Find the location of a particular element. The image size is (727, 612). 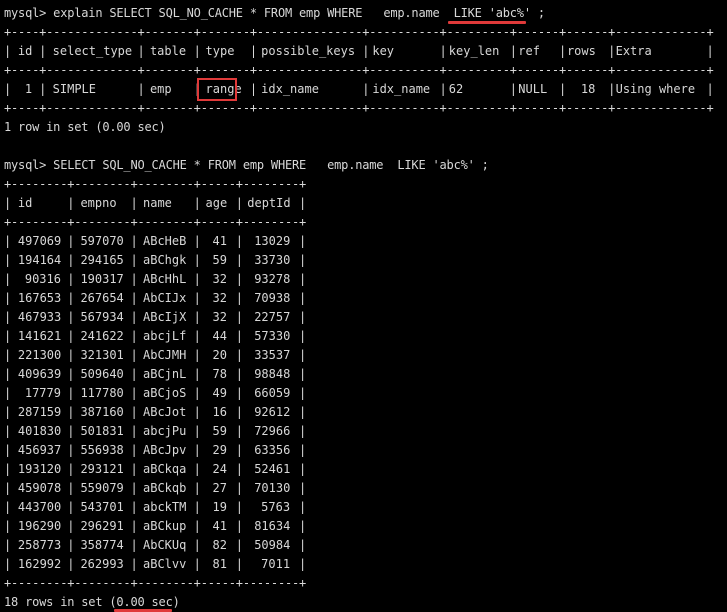

result-cell-2: aBChgk is located at coordinates (165, 260).